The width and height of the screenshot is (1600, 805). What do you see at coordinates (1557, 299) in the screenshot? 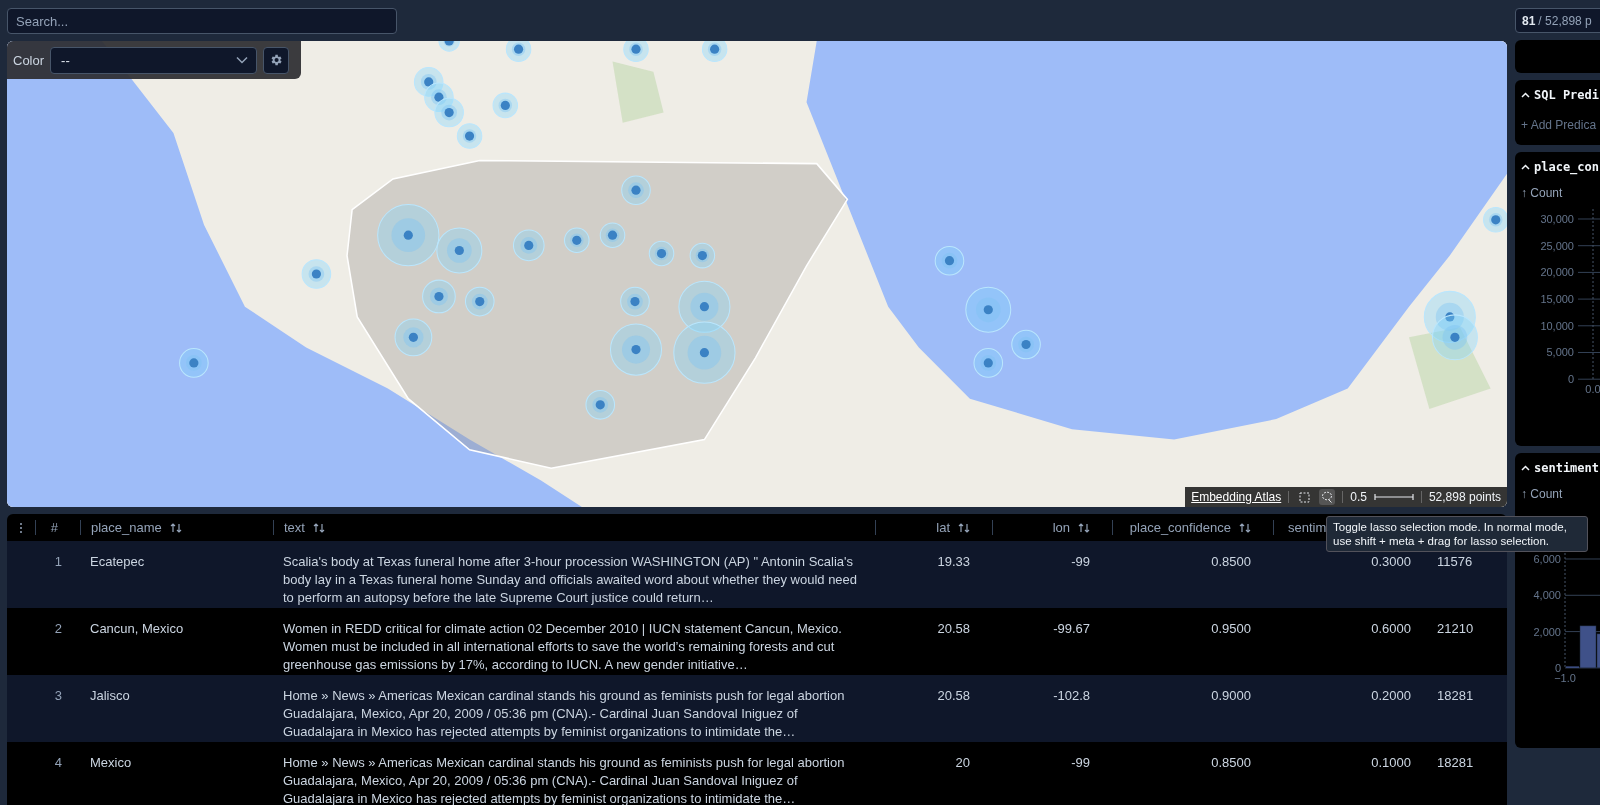
I see `tick-label: 15,000` at bounding box center [1557, 299].